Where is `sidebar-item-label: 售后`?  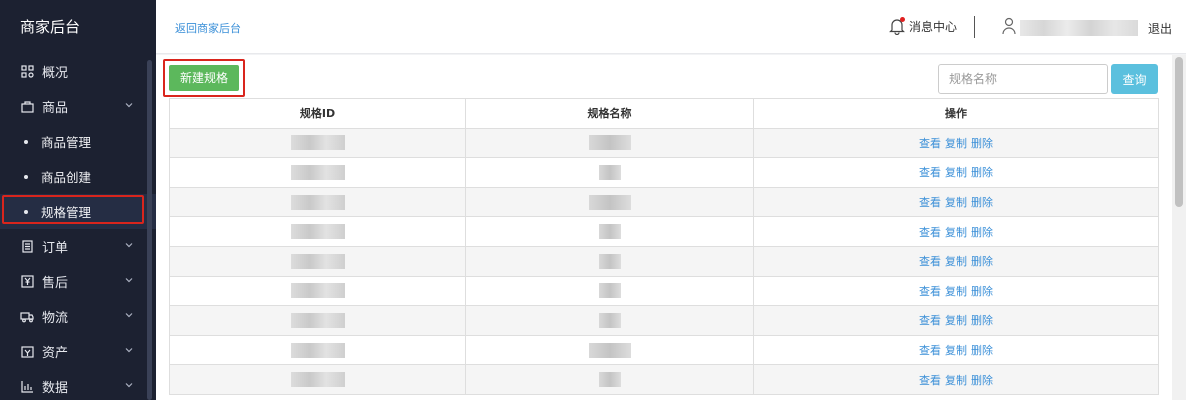
sidebar-item-label: 售后 is located at coordinates (55, 283).